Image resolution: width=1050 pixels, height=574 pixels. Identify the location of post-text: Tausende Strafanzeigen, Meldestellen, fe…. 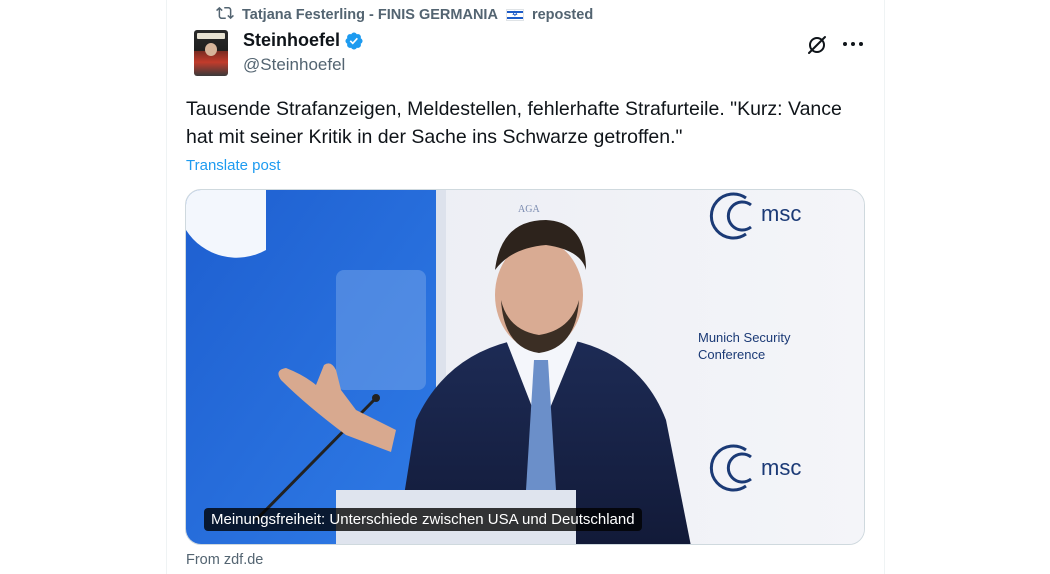
(514, 123).